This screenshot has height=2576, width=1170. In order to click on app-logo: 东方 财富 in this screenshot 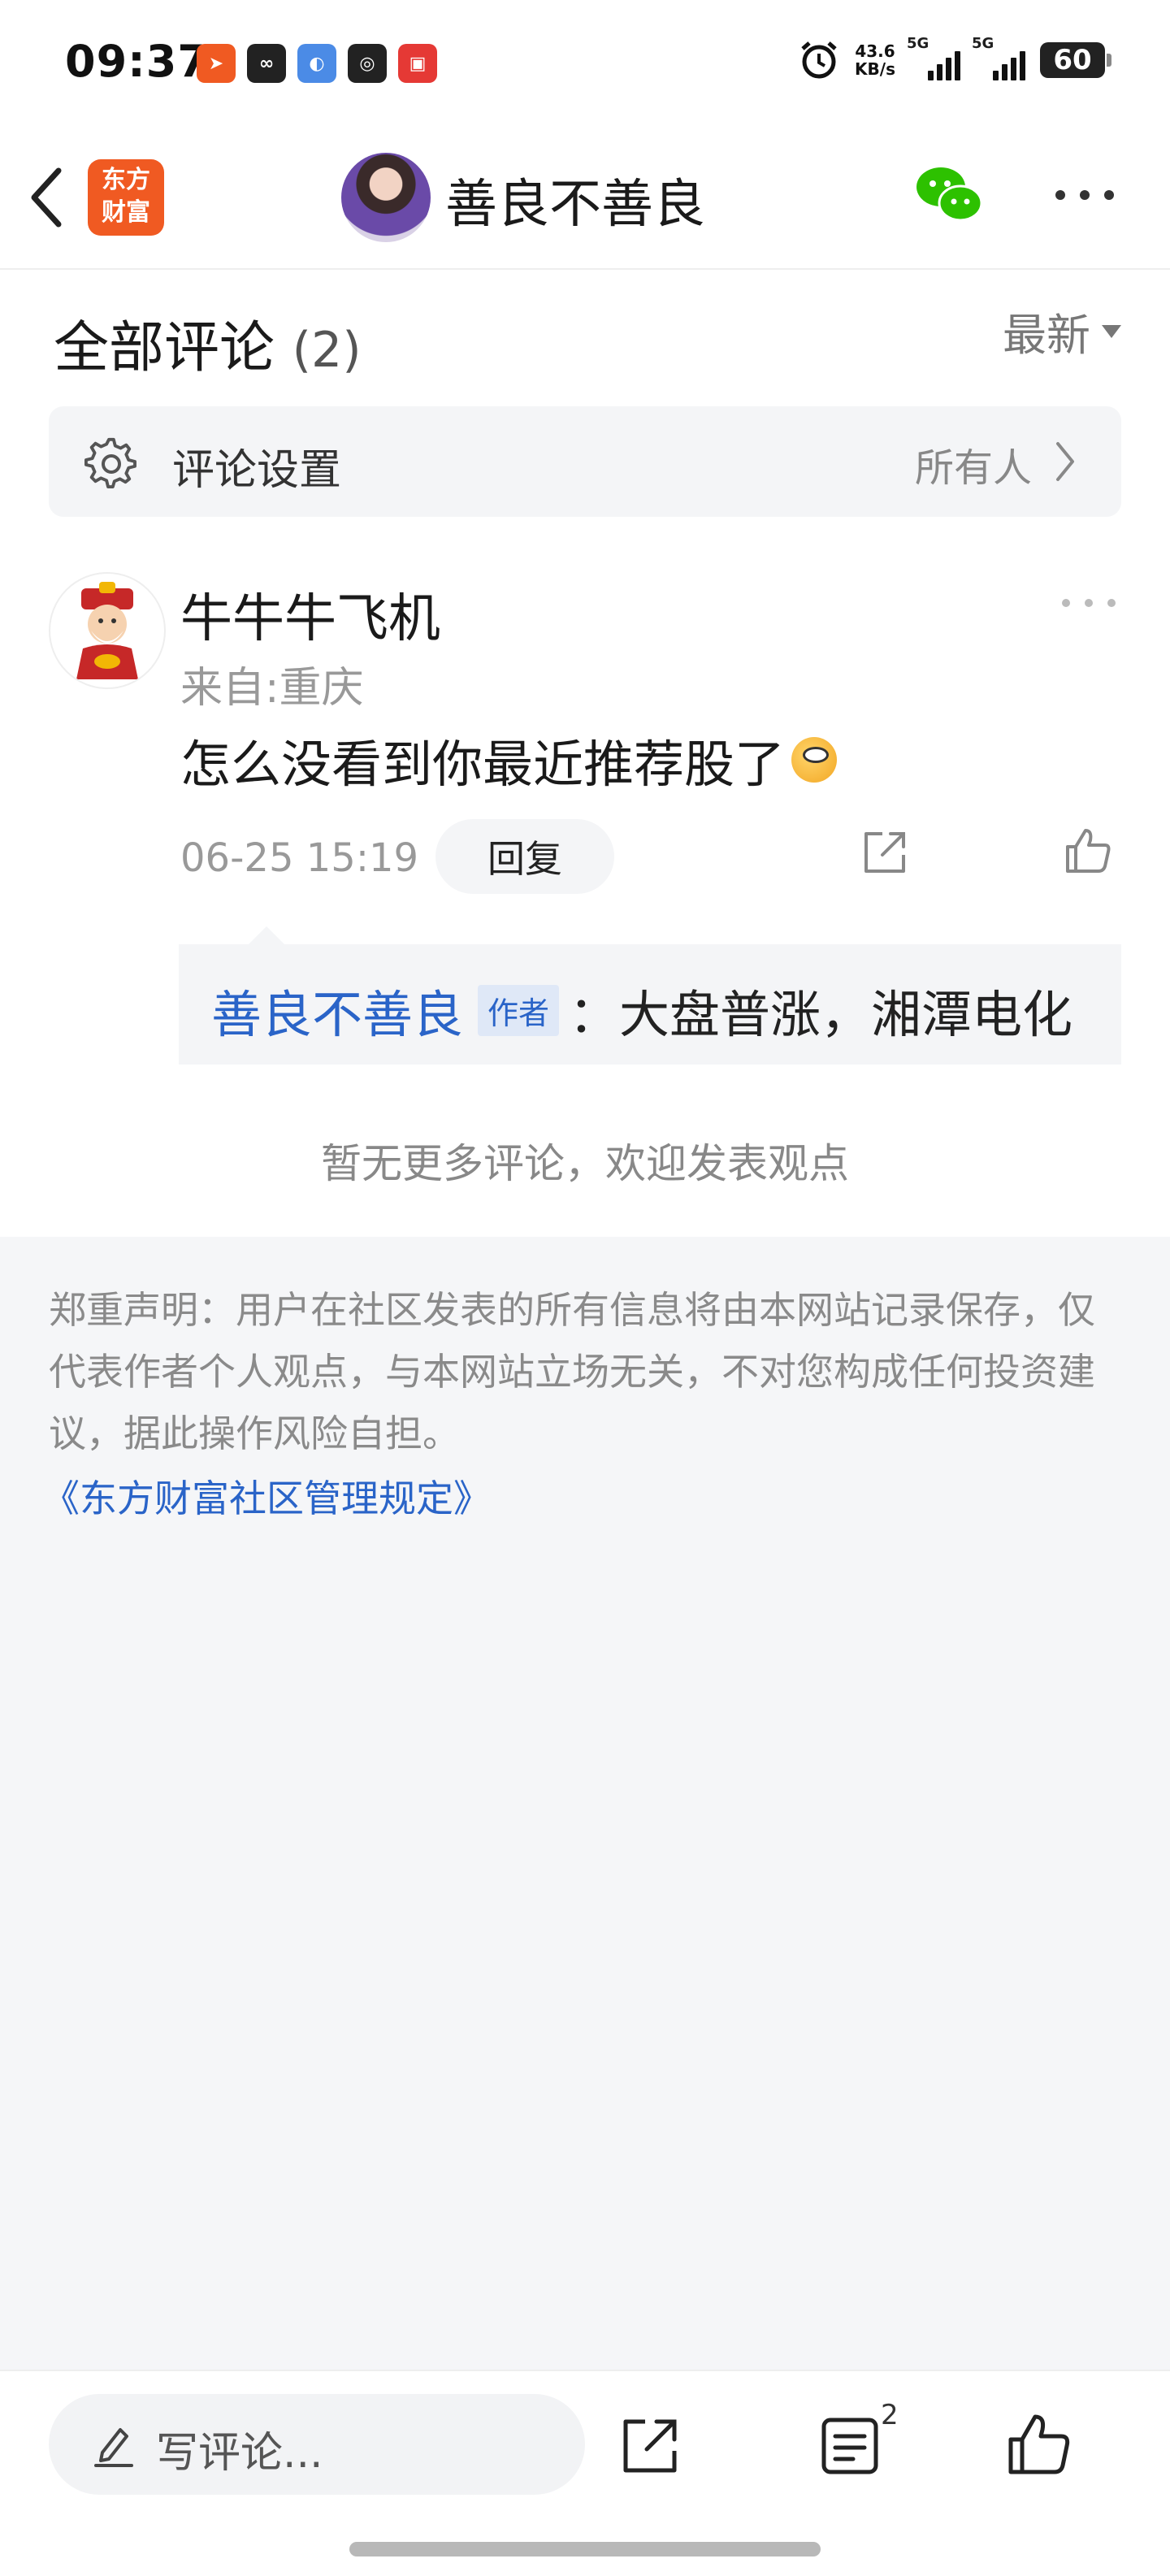, I will do `click(126, 197)`.